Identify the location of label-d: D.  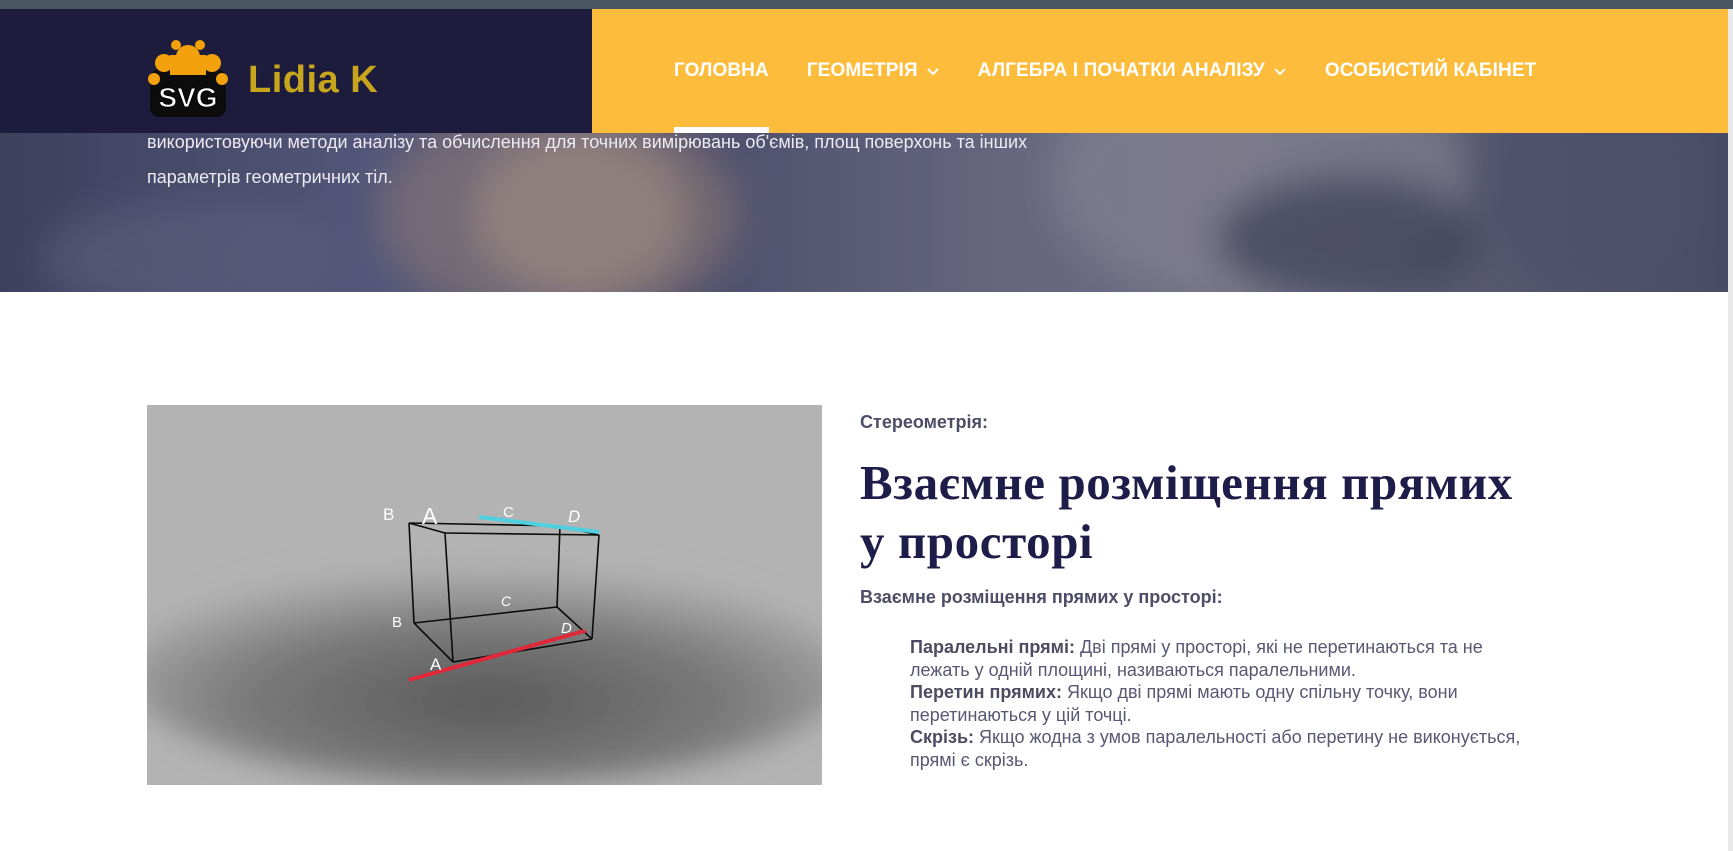
(566, 628).